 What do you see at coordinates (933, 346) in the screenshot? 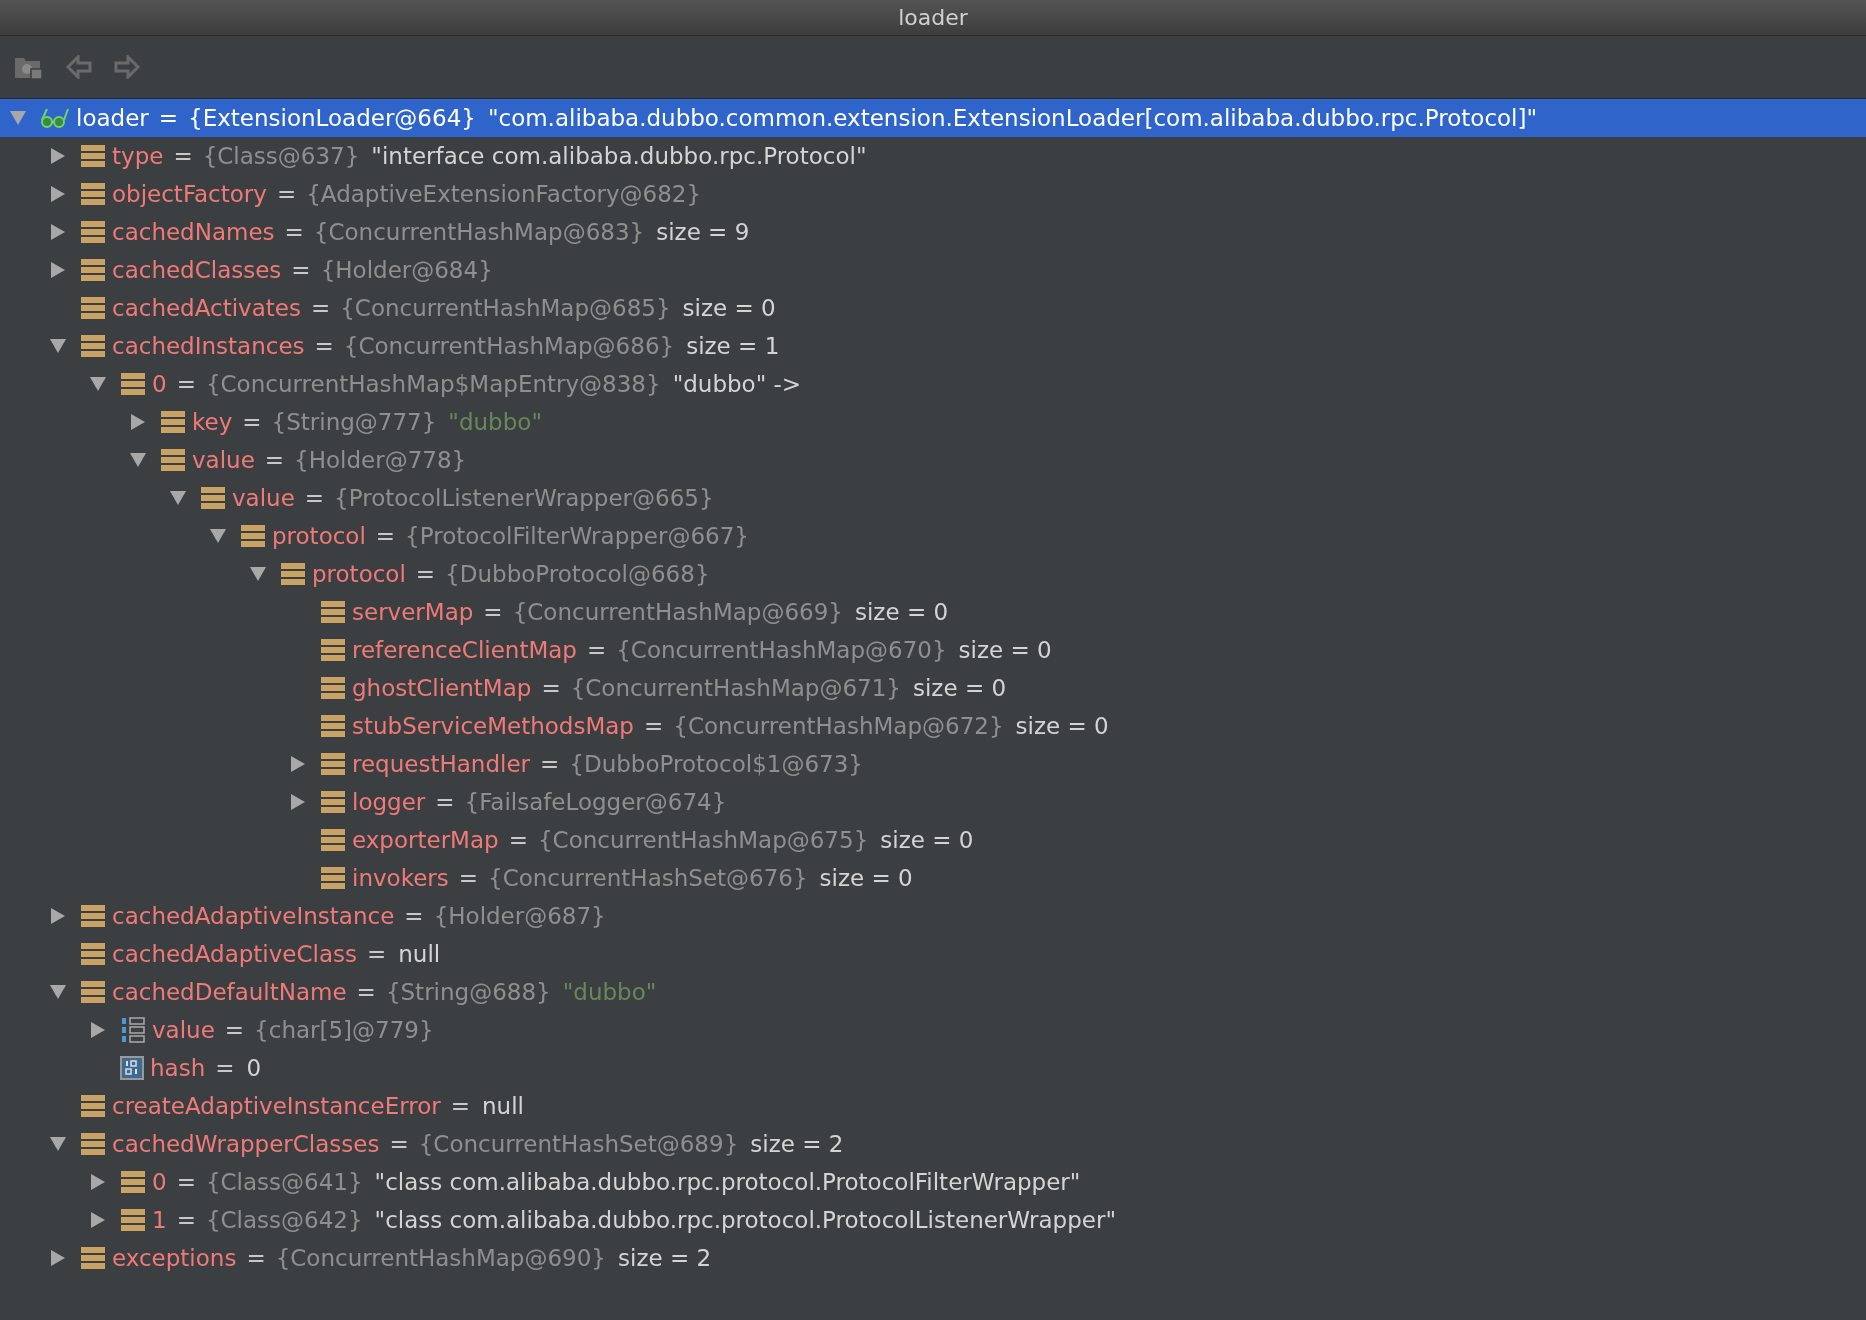
I see `tree-row: cachedInstances = {ConcurrentHashMap@686} size = 1` at bounding box center [933, 346].